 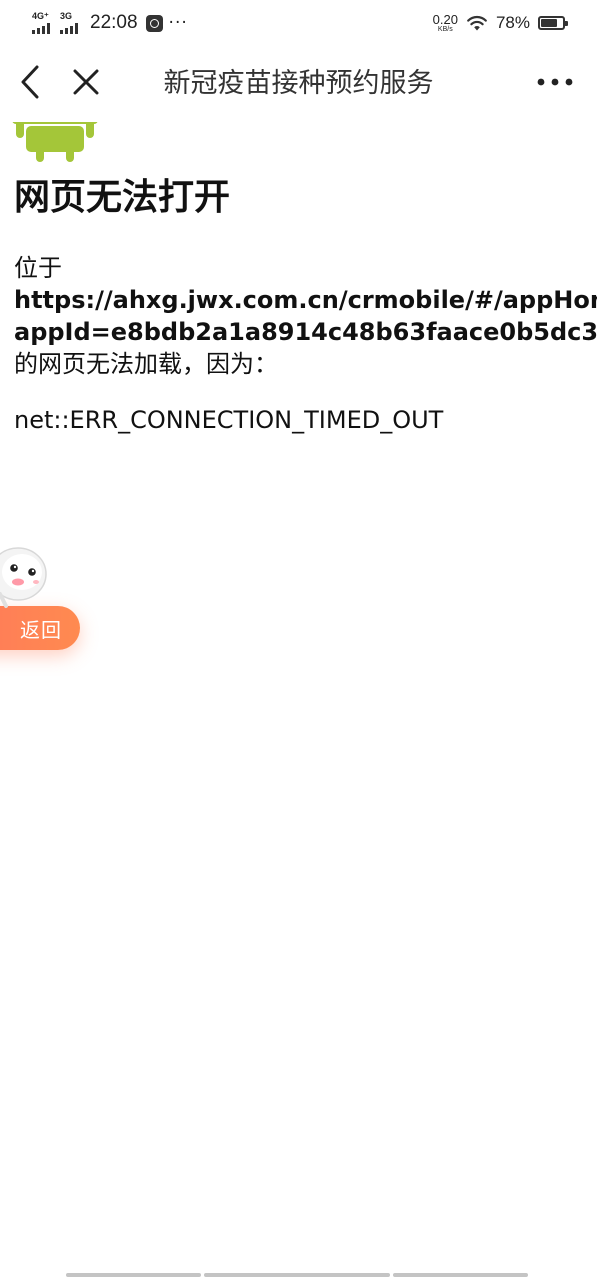 I want to click on network-speed-value: 0.20, so click(x=445, y=19).